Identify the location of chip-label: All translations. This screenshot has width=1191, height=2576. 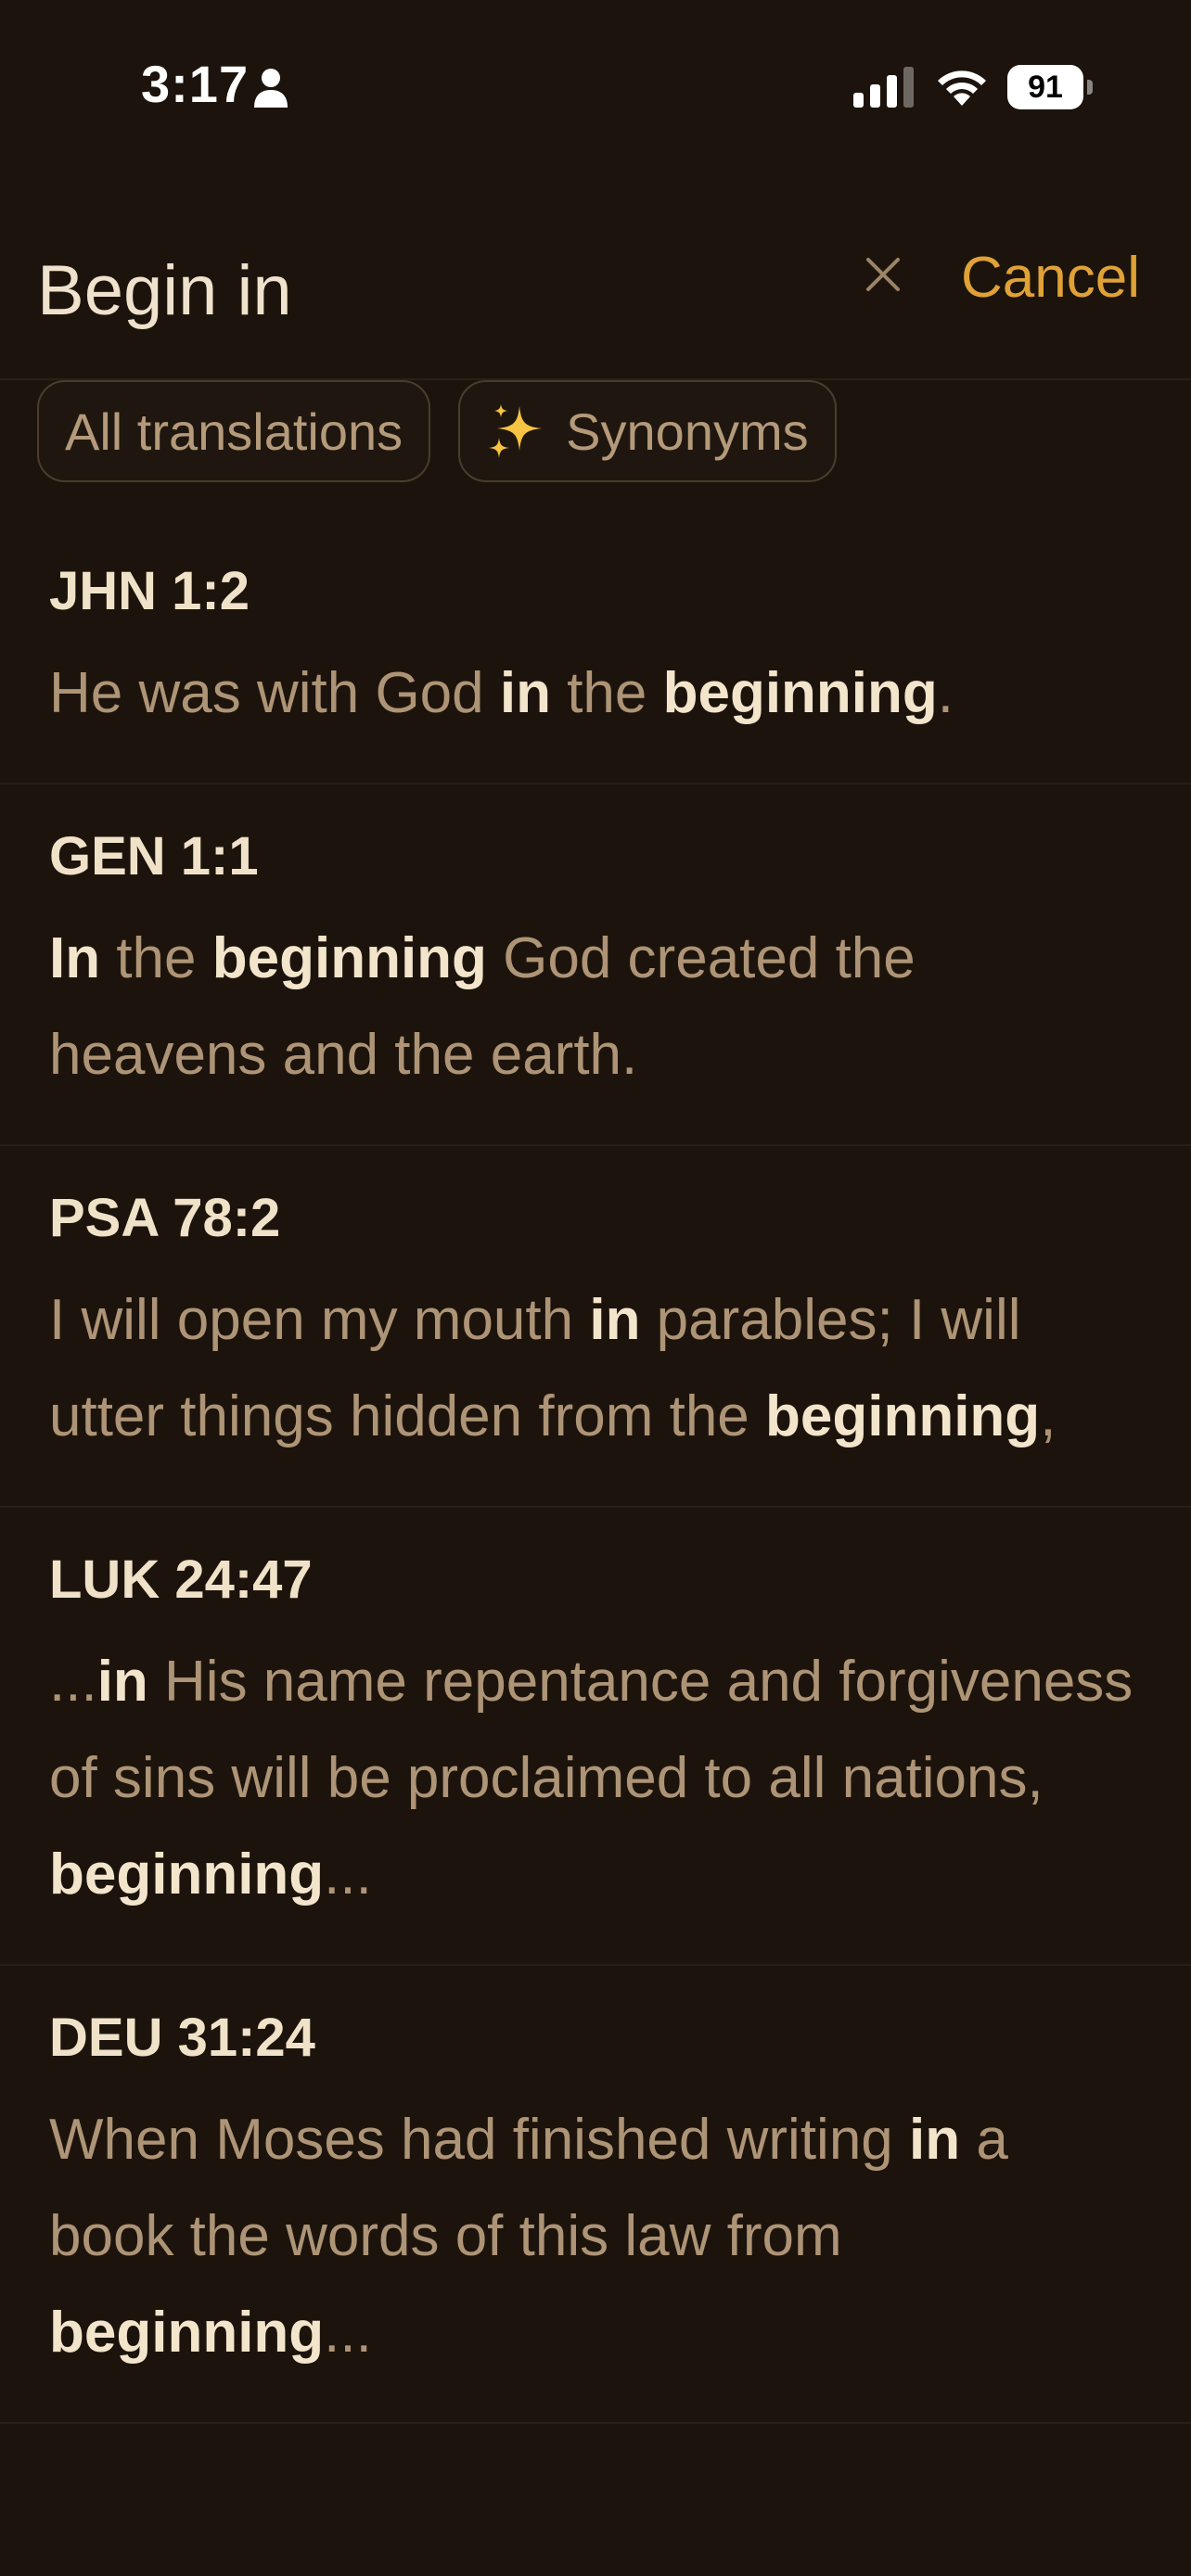
(234, 431).